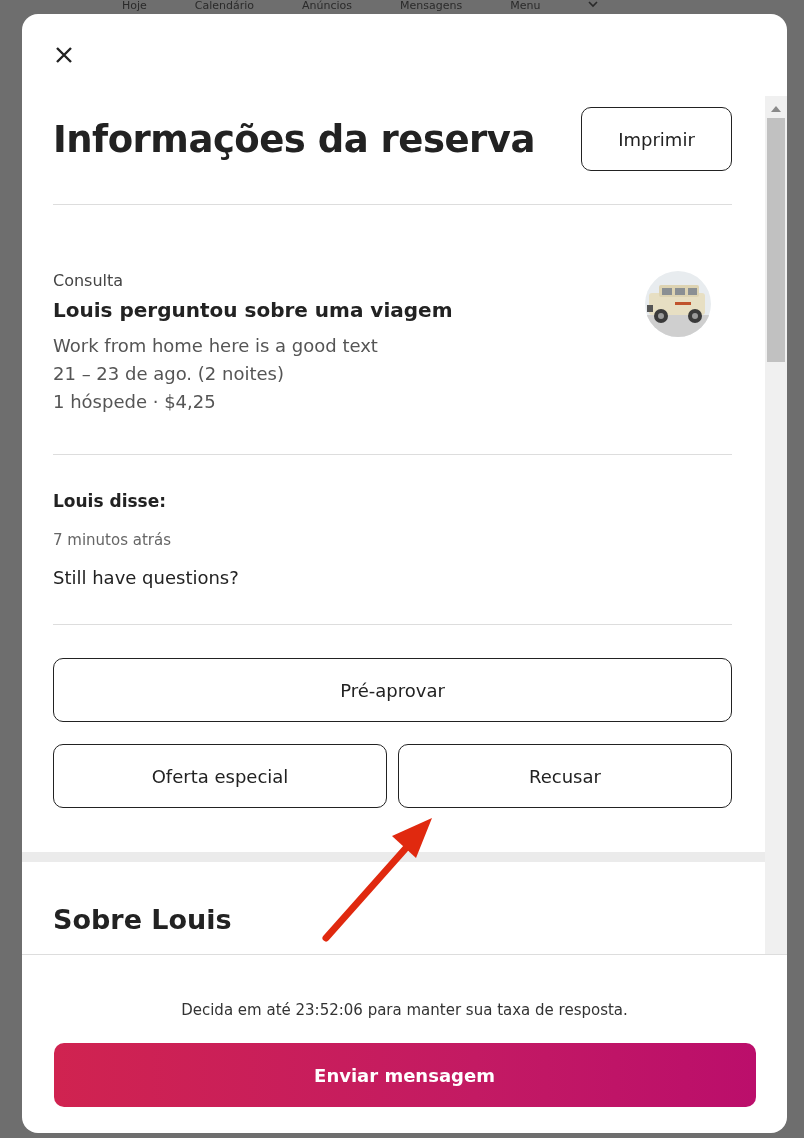 Image resolution: width=804 pixels, height=1138 pixels. I want to click on action-button: Oferta especial, so click(220, 776).